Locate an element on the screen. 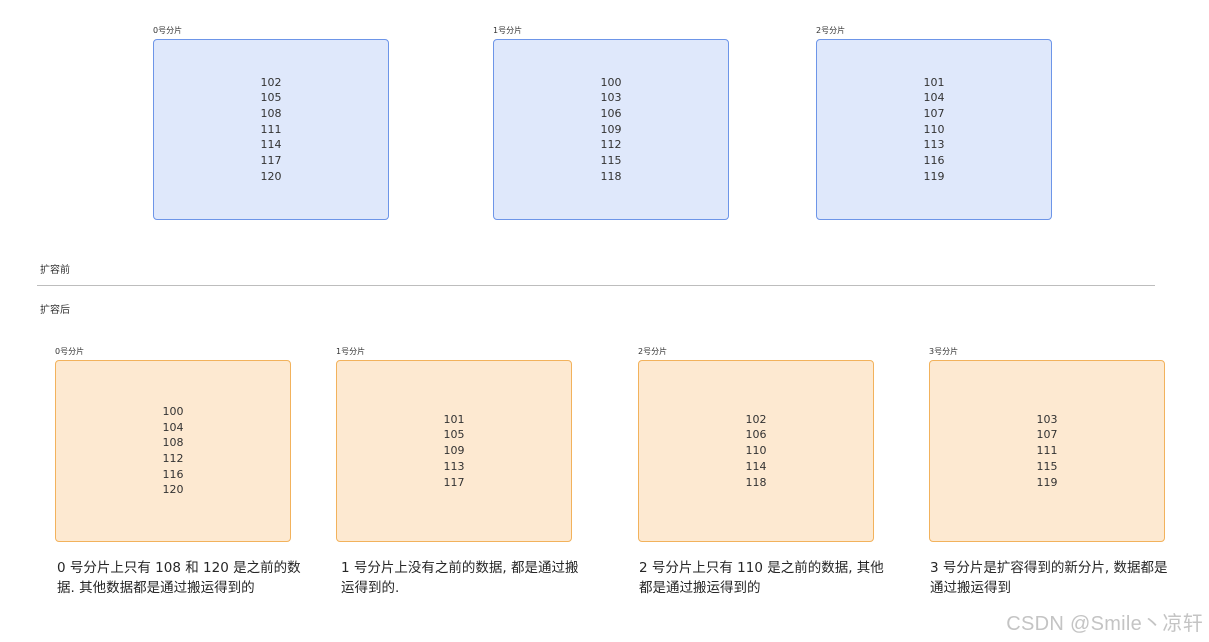 The image size is (1209, 642). before-shard-2-title: 2号分片 is located at coordinates (831, 30).